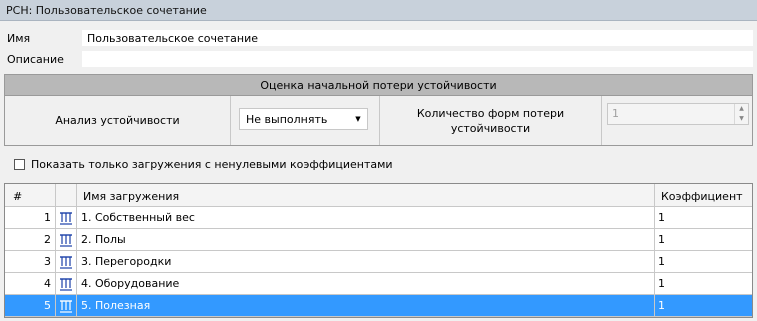 This screenshot has height=321, width=757. Describe the element at coordinates (378, 240) in the screenshot. I see `table-row: 2 2. Полы 1` at that location.